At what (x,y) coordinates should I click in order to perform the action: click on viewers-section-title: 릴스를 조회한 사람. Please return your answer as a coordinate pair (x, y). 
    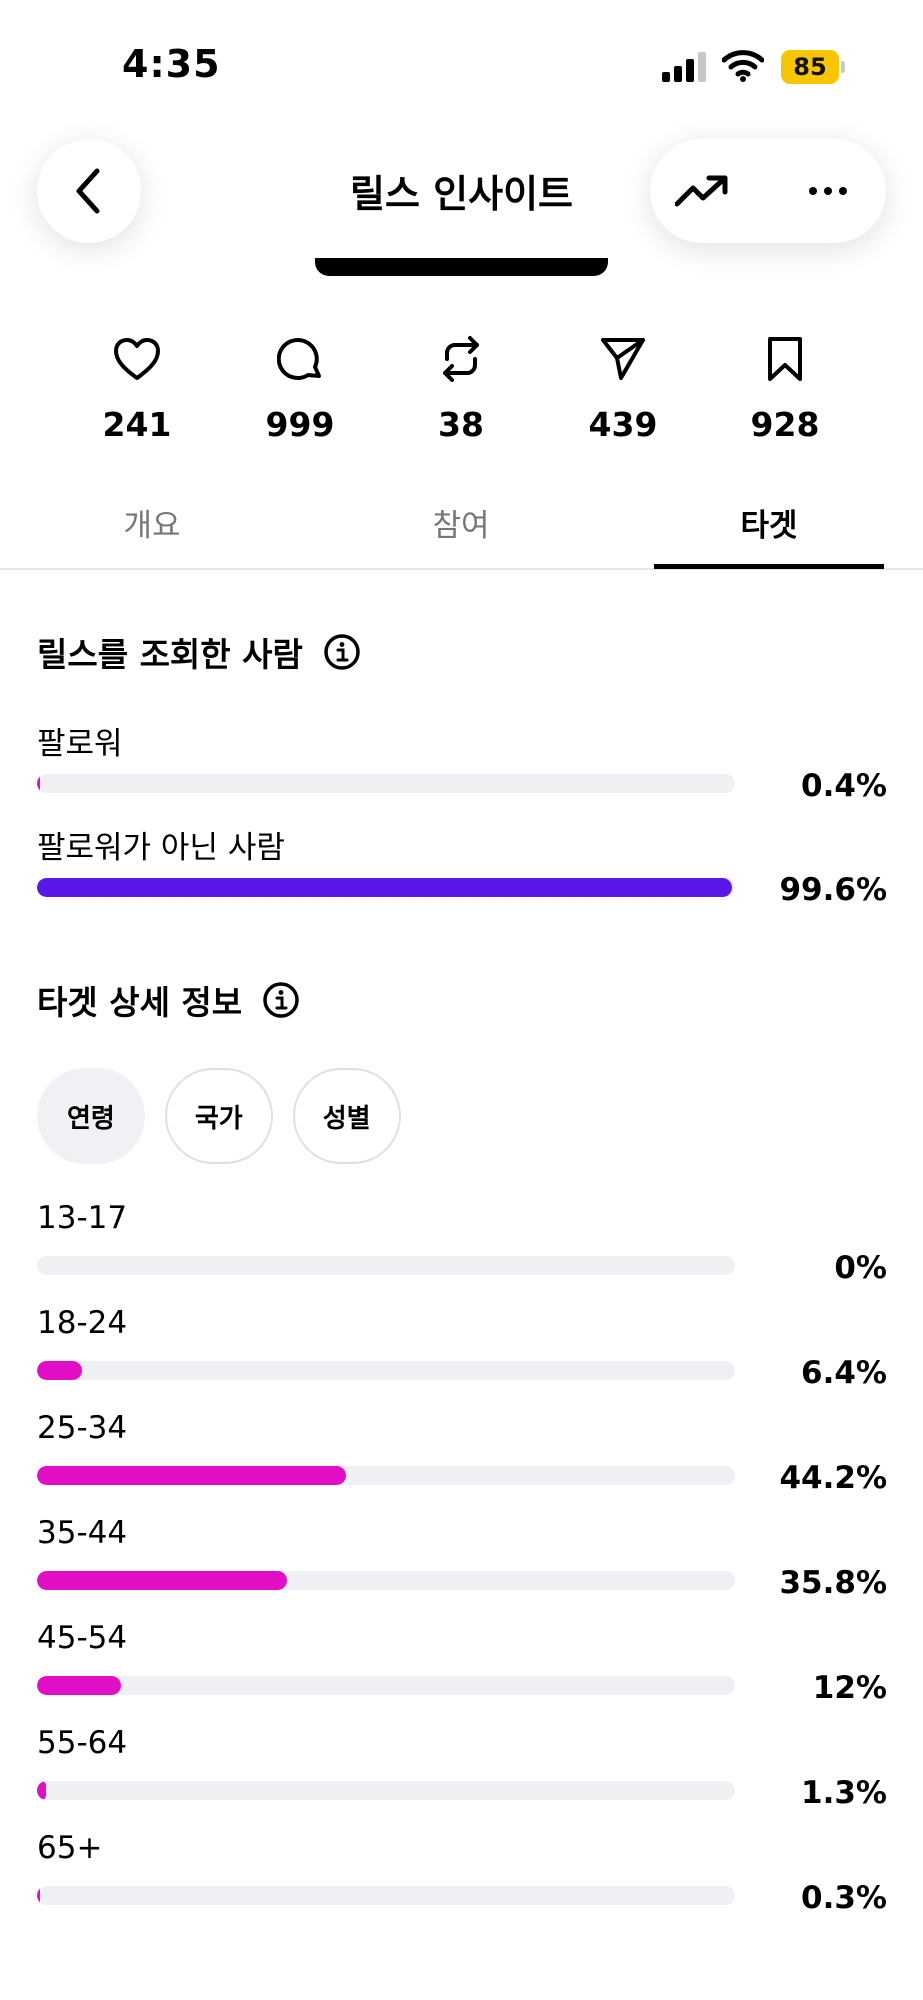
    Looking at the image, I should click on (199, 652).